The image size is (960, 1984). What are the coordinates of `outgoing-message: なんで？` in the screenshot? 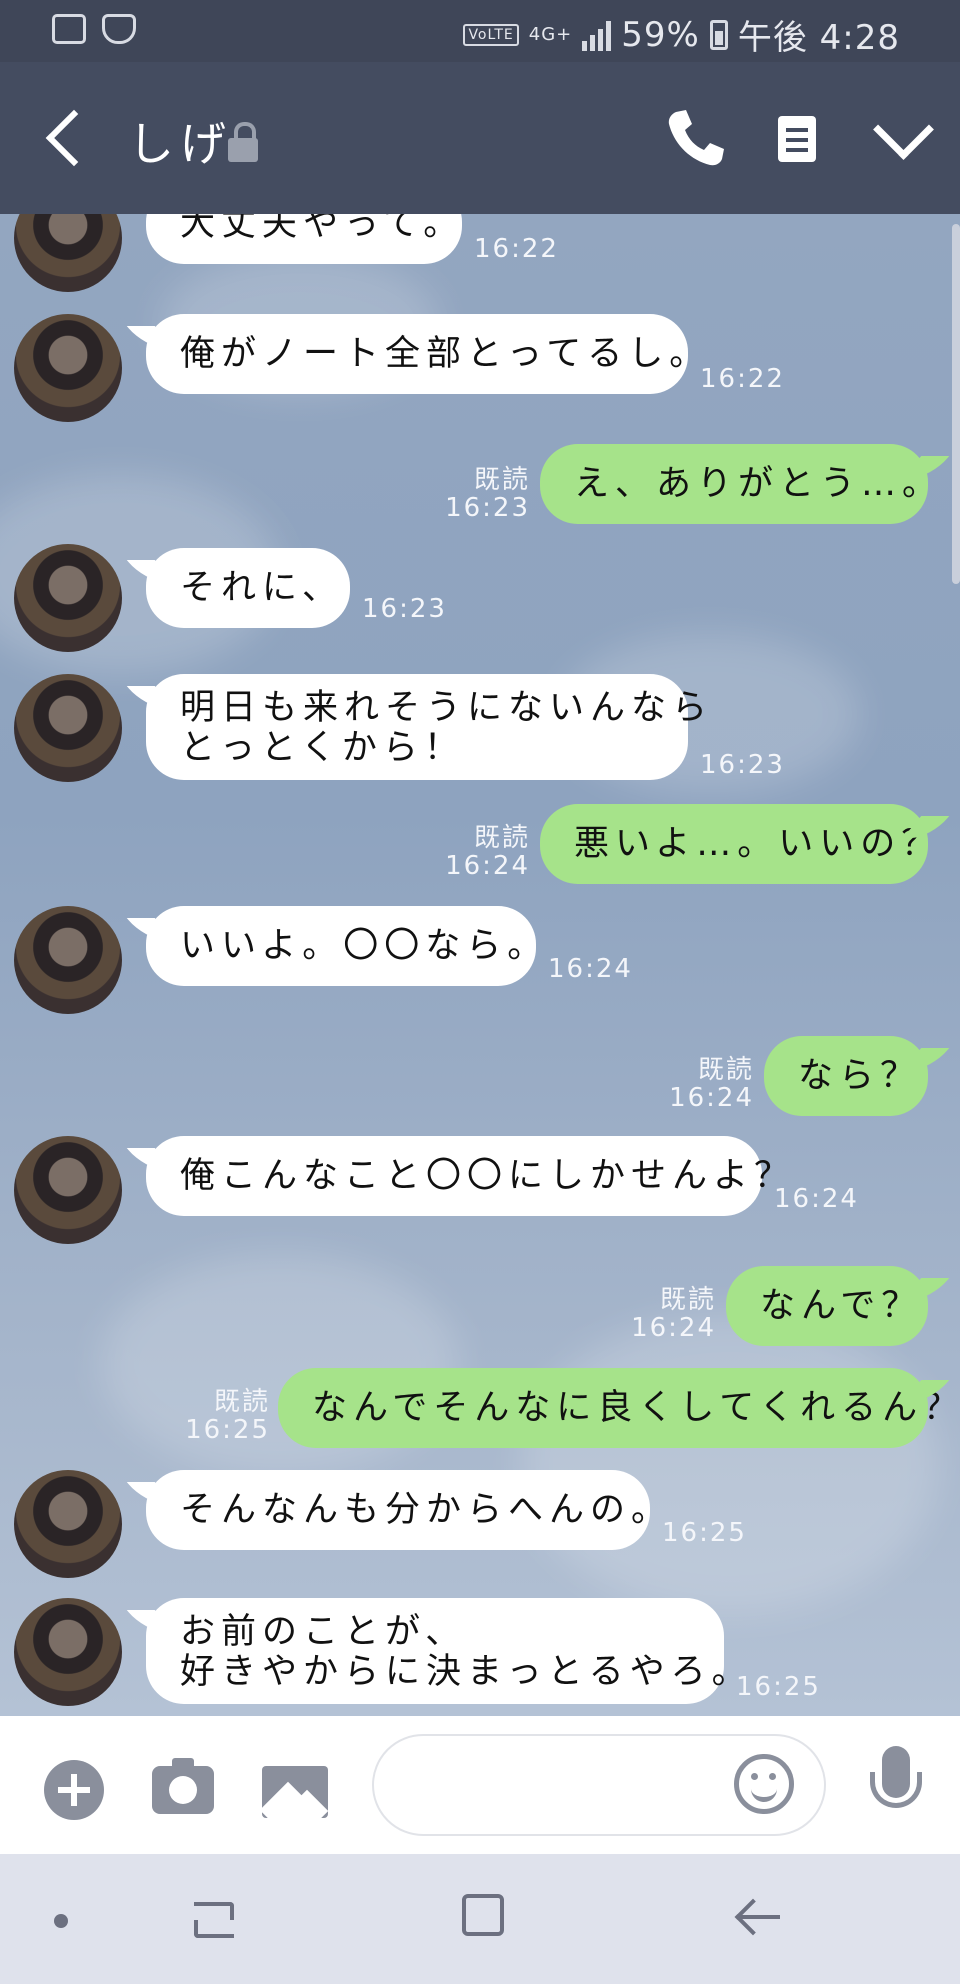 It's located at (827, 1306).